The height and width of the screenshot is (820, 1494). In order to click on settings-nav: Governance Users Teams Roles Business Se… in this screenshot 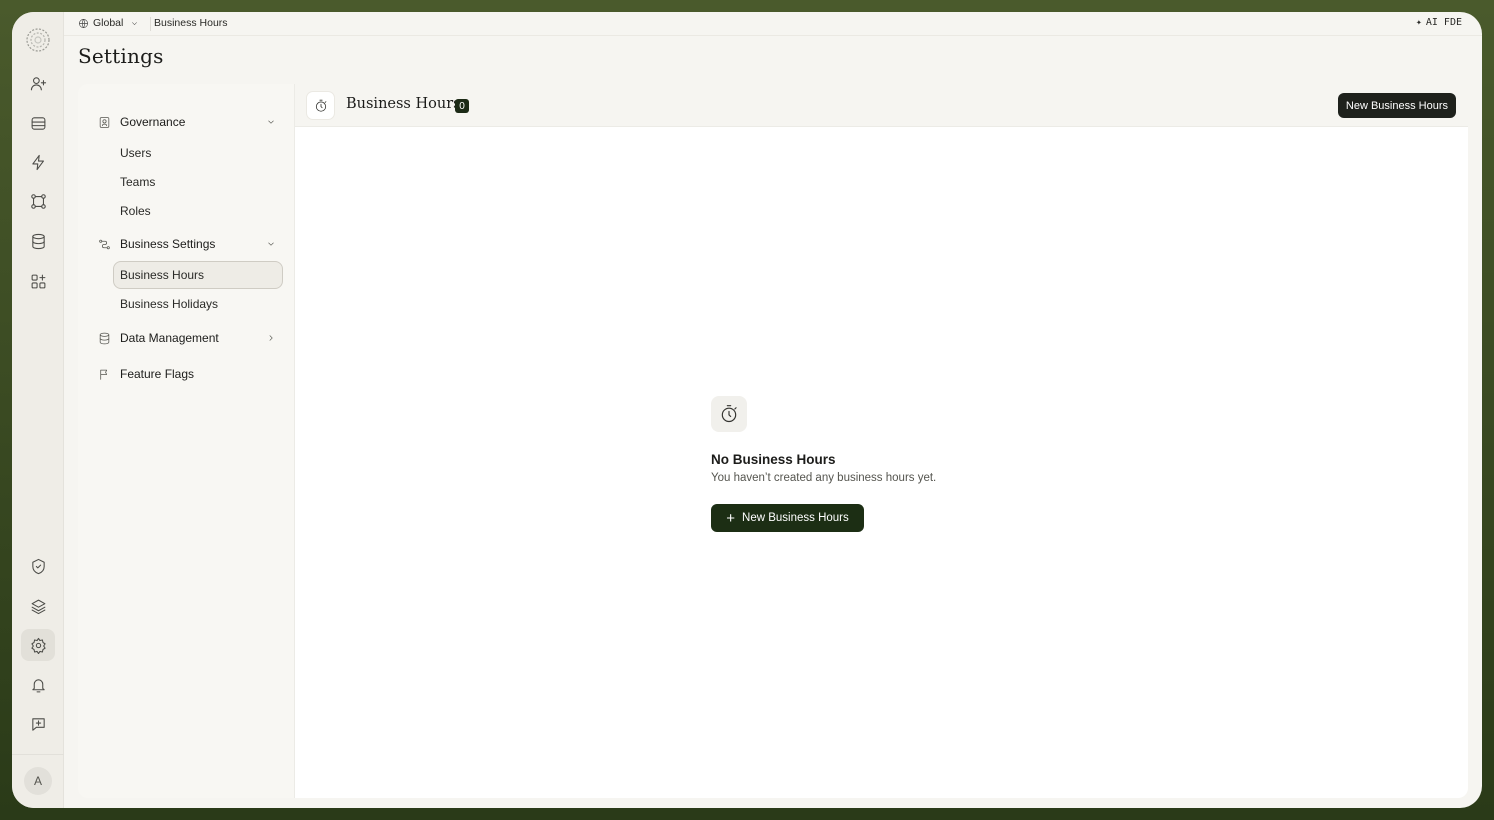, I will do `click(186, 441)`.